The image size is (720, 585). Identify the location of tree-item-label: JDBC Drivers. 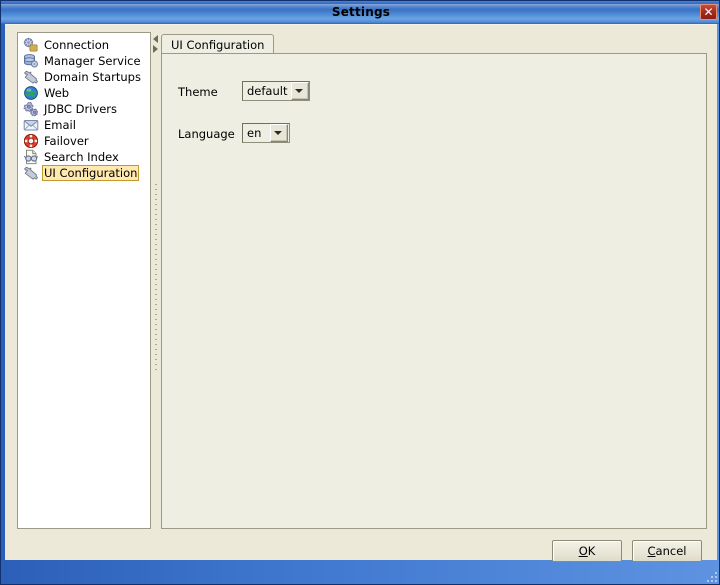
(80, 109).